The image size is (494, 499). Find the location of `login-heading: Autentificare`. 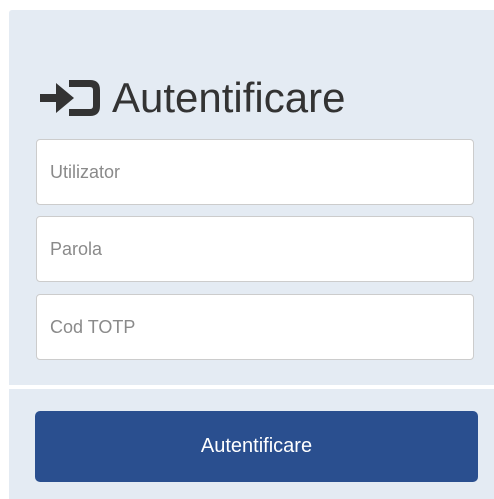

login-heading: Autentificare is located at coordinates (191, 98).